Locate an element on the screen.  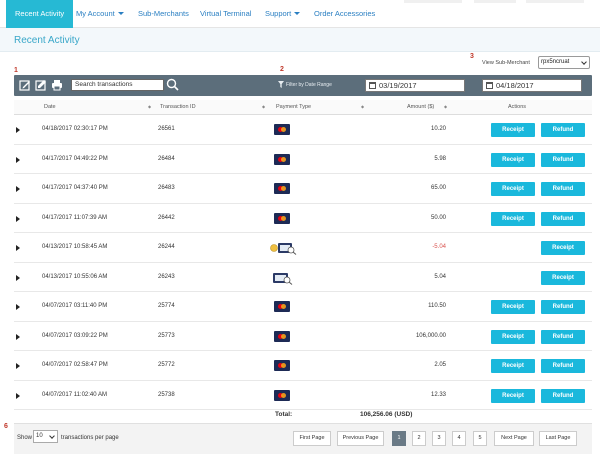
nav-recent-activity: Recent Activity is located at coordinates (40, 14).